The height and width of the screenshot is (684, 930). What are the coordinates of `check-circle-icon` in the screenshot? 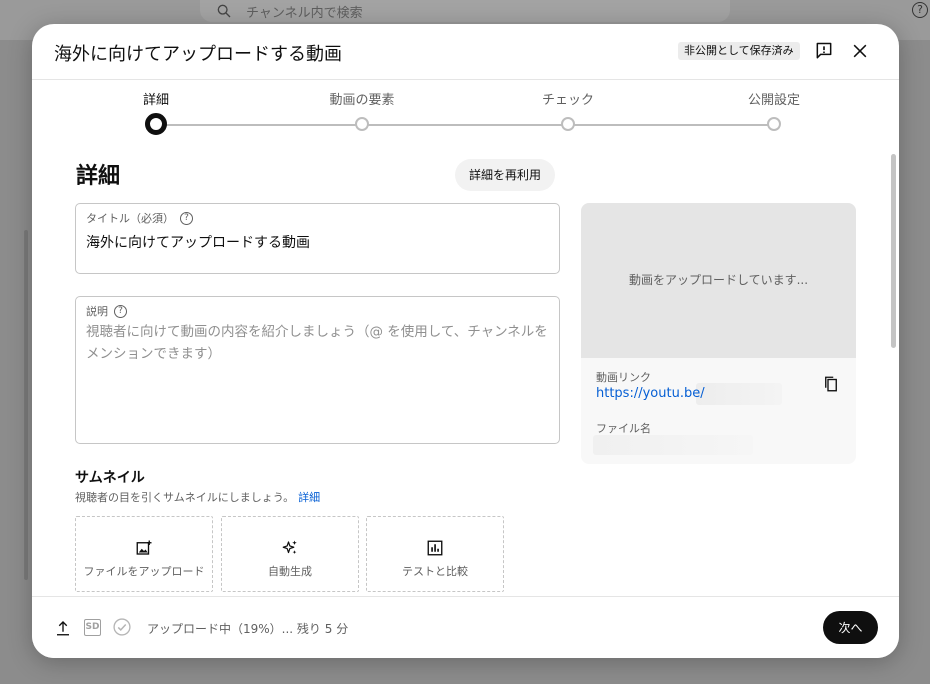 It's located at (122, 627).